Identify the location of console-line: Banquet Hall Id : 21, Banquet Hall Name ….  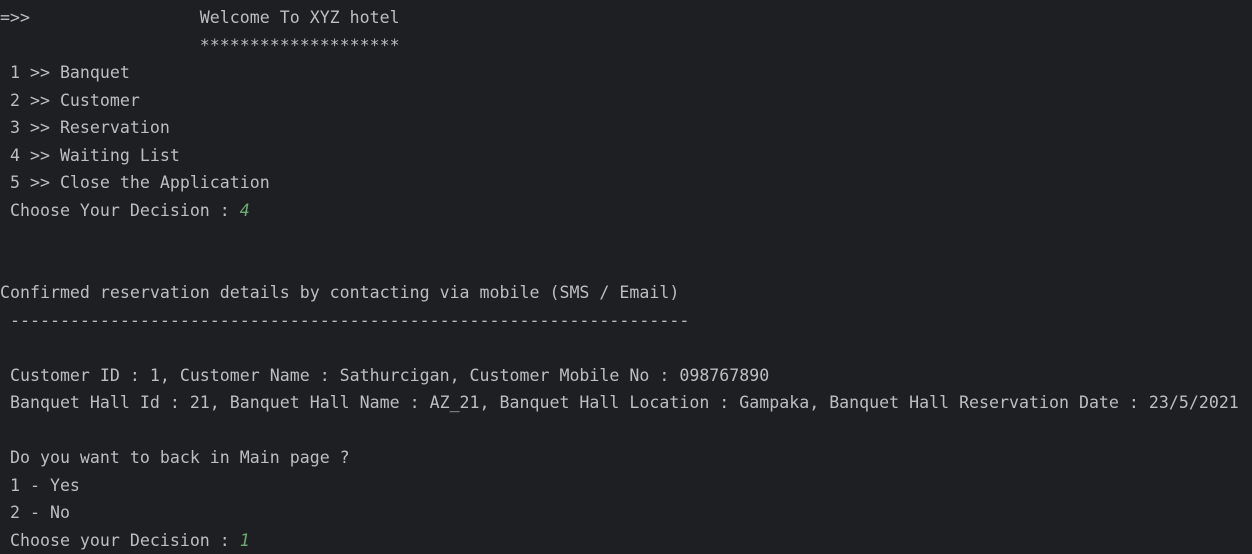
(626, 403).